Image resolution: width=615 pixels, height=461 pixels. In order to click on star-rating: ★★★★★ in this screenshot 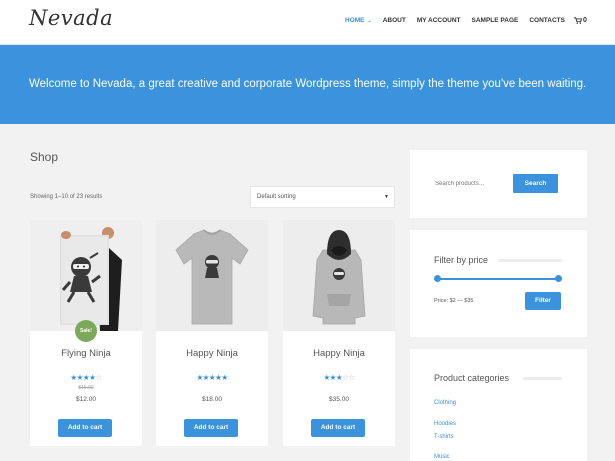, I will do `click(212, 377)`.